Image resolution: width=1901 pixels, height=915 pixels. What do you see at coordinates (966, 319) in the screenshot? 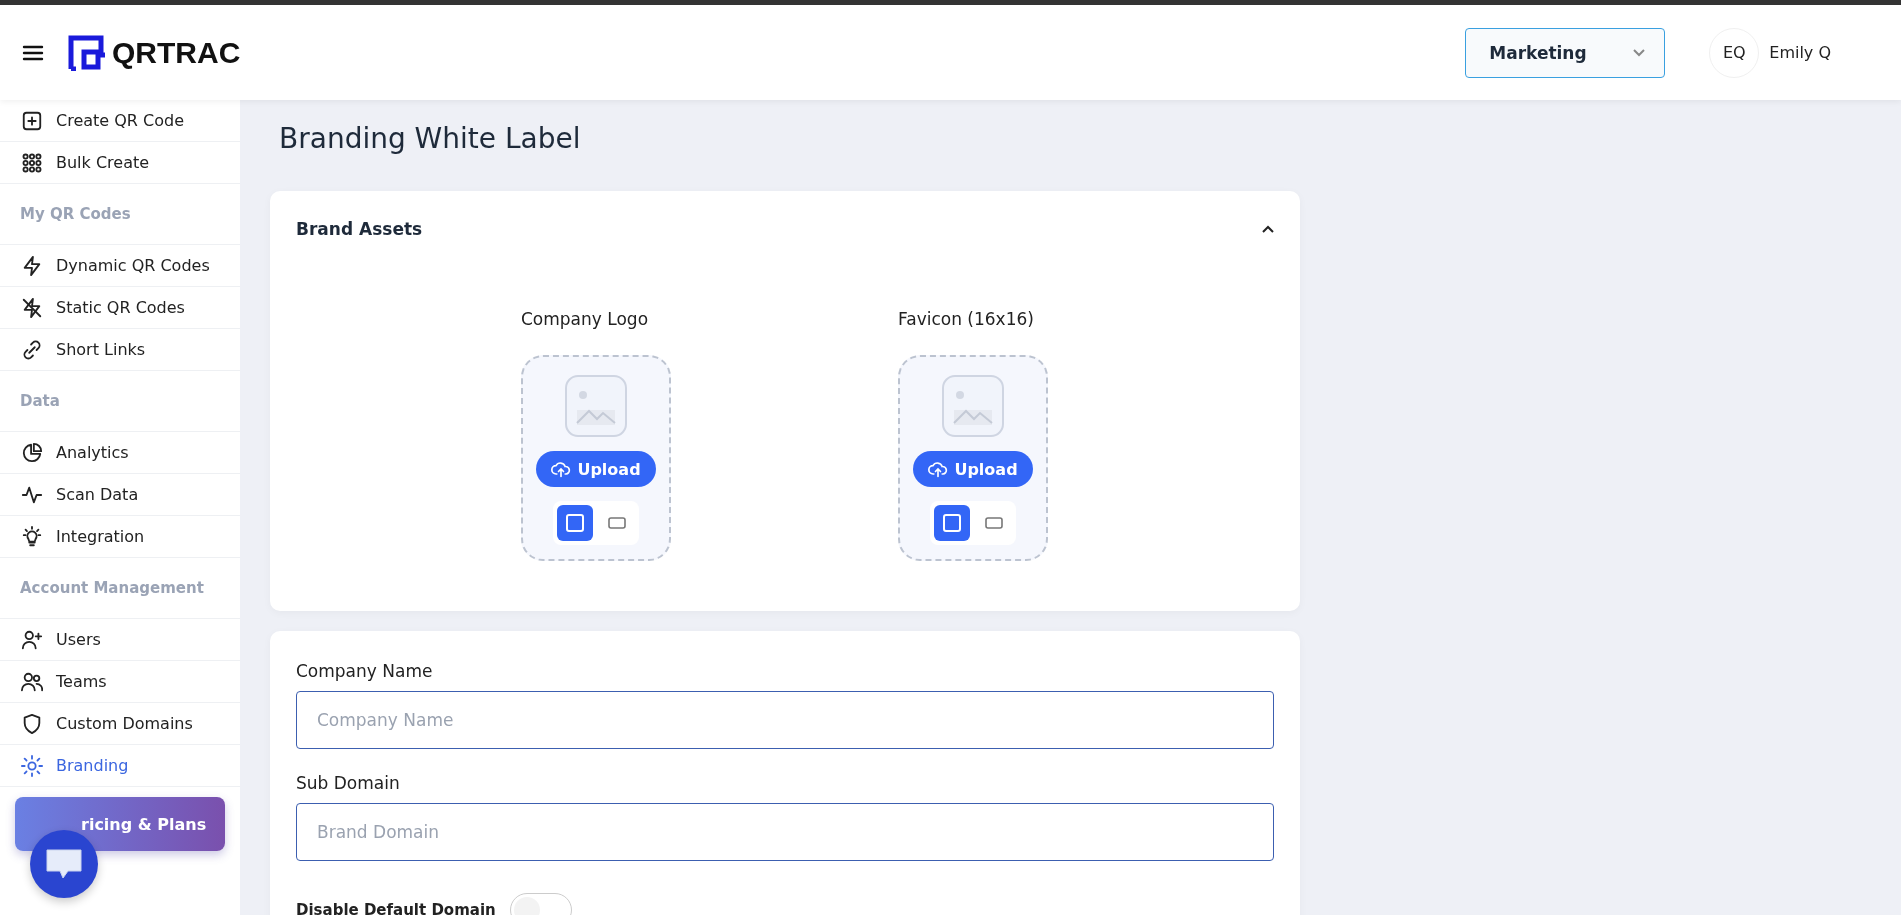
I see `upload-label: Favicon (16x16)` at bounding box center [966, 319].